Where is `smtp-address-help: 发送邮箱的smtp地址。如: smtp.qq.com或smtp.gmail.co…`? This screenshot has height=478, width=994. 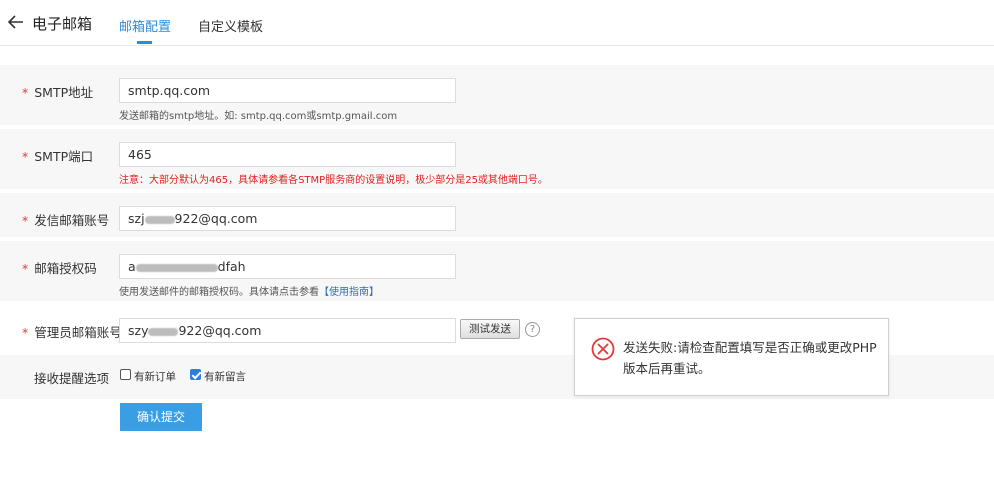 smtp-address-help: 发送邮箱的smtp地址。如: smtp.qq.com或smtp.gmail.co… is located at coordinates (258, 116).